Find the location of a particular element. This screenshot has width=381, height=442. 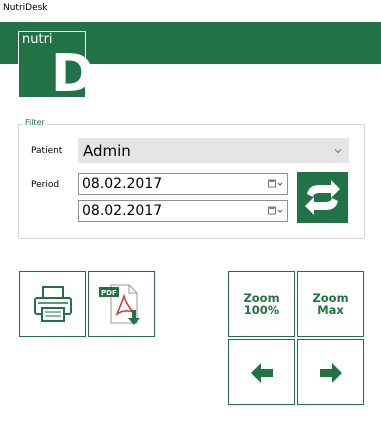

previous-button is located at coordinates (261, 372).